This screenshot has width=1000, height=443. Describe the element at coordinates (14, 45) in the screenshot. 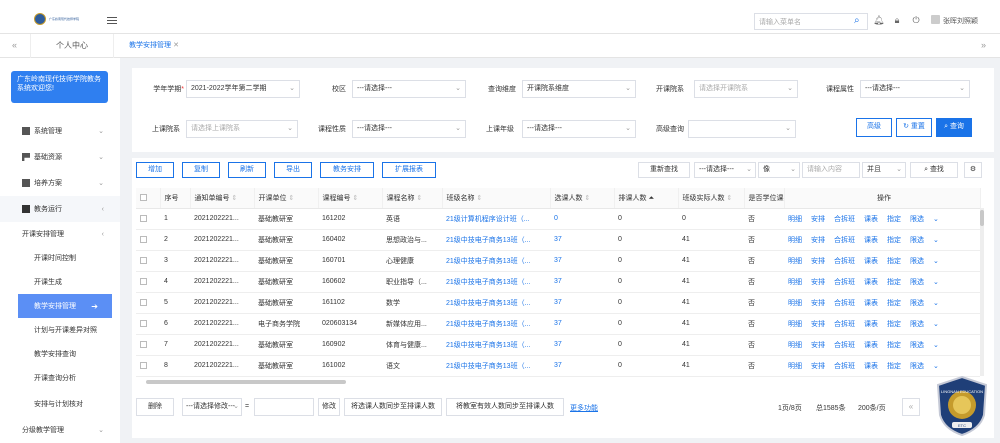

I see `tab-prev-icon: «` at that location.